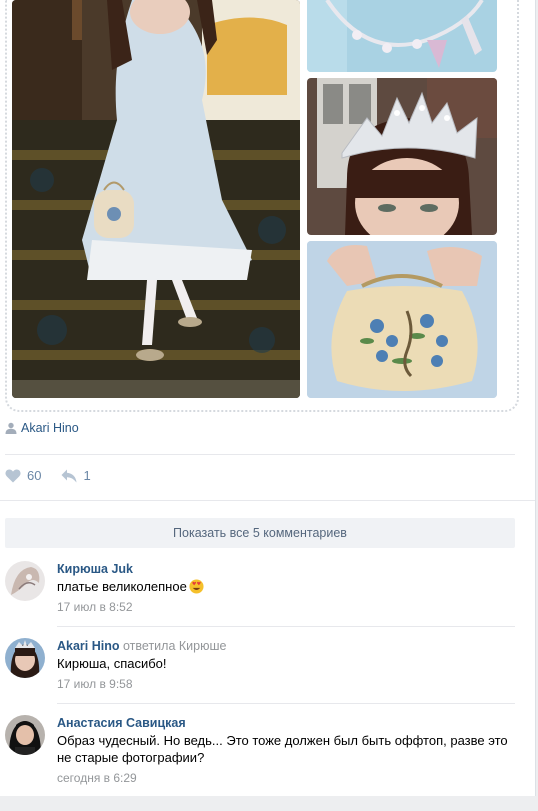  What do you see at coordinates (11, 428) in the screenshot?
I see `user-icon` at bounding box center [11, 428].